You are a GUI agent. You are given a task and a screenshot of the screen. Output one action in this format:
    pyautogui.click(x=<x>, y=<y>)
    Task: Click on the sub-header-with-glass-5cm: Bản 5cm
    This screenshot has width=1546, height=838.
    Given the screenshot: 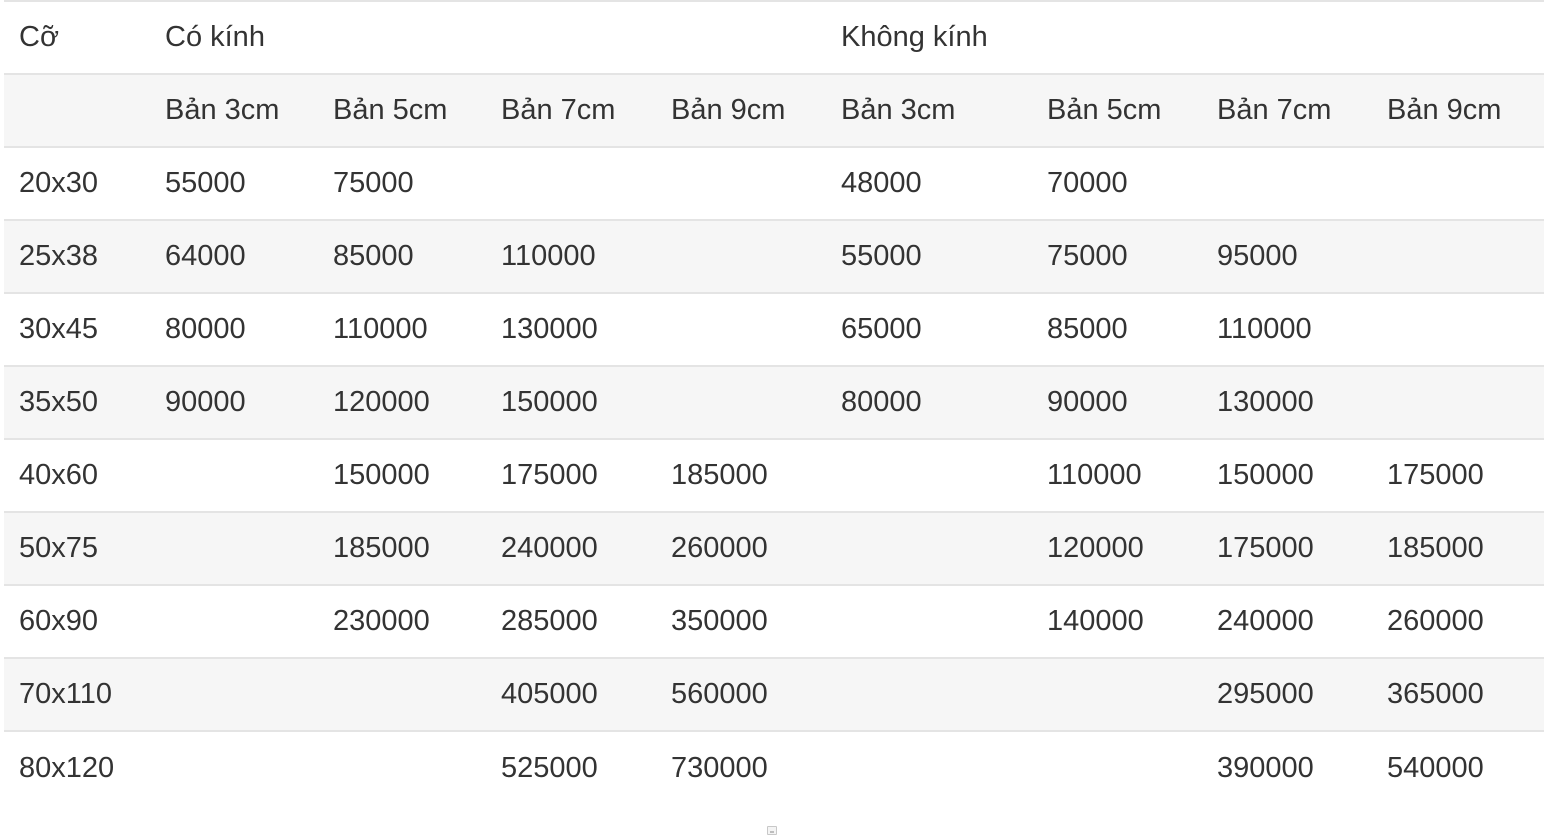 What is the action you would take?
    pyautogui.click(x=402, y=110)
    